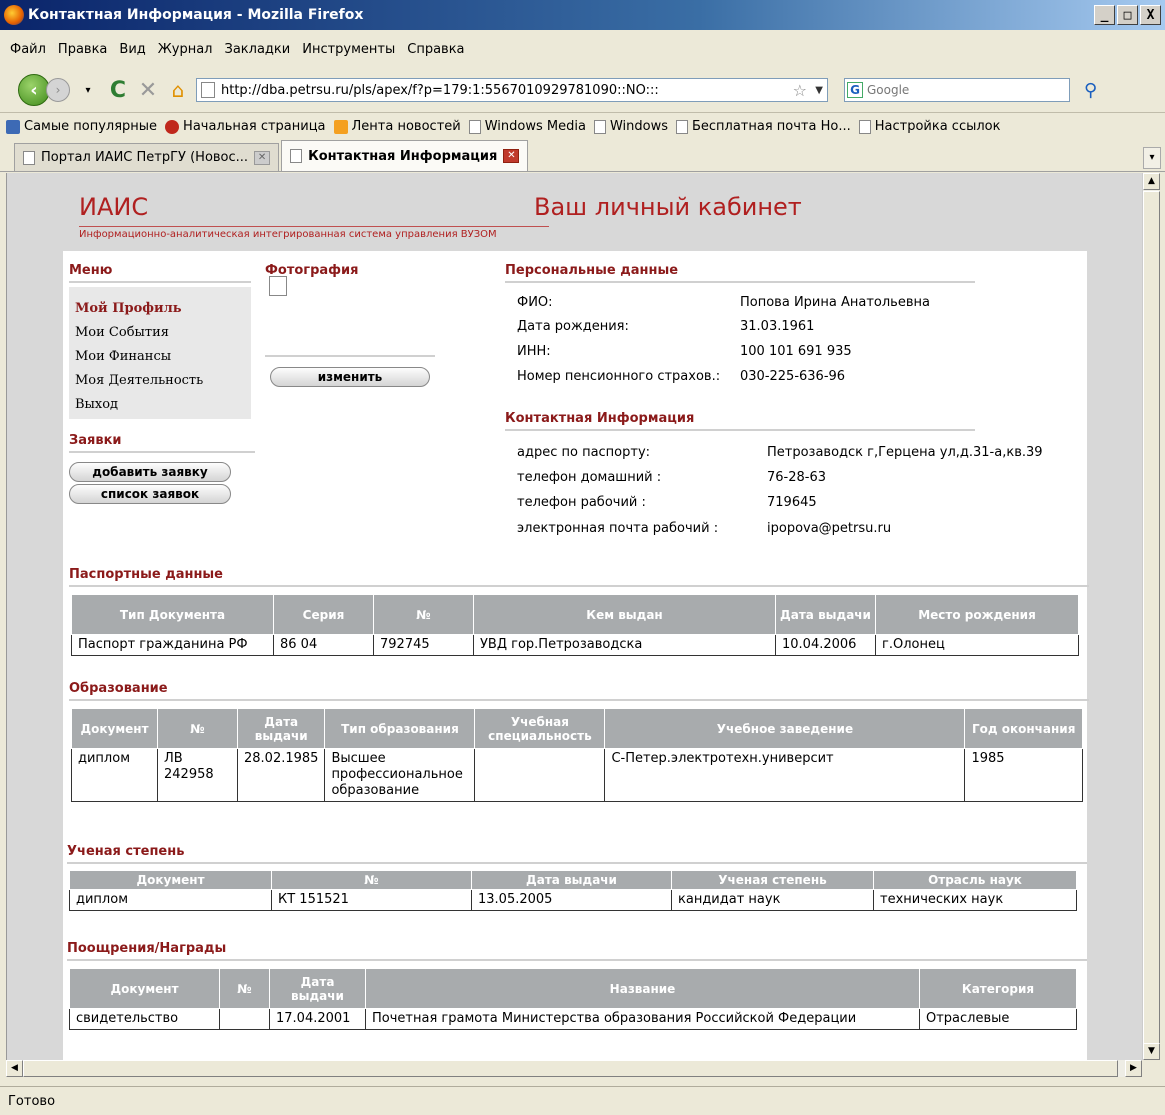  Describe the element at coordinates (144, 1019) in the screenshot. I see `table-cell: свидетельство` at that location.